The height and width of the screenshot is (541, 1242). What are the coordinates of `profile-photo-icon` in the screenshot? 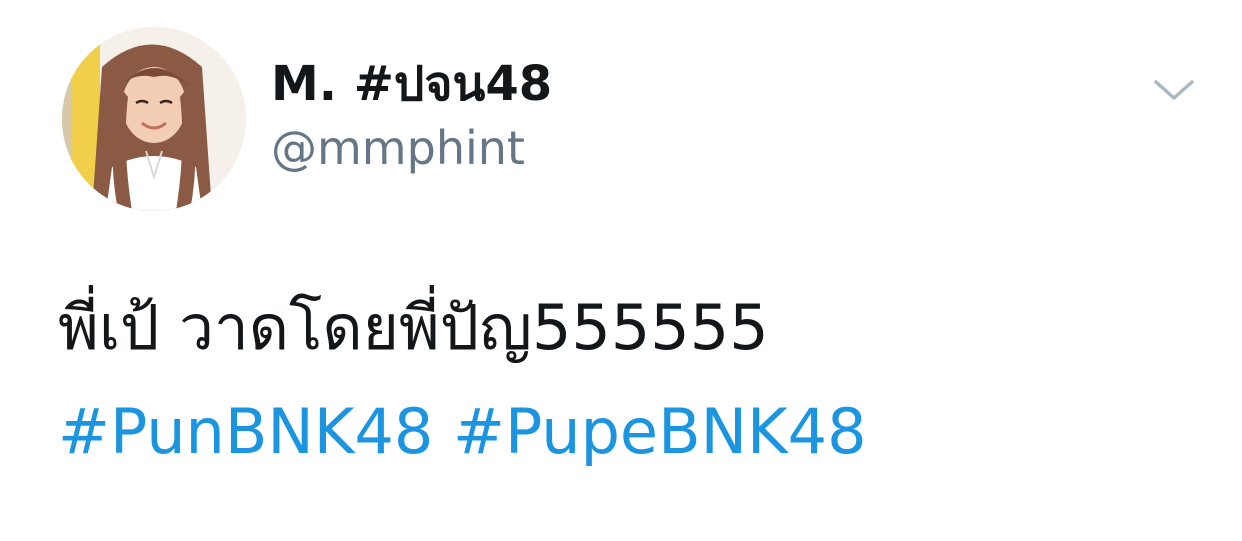 It's located at (154, 119).